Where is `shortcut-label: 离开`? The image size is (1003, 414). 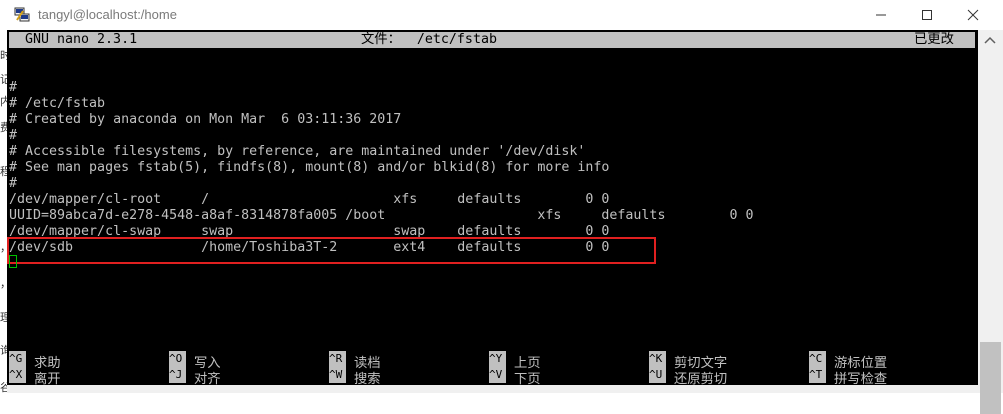 shortcut-label: 离开 is located at coordinates (47, 378).